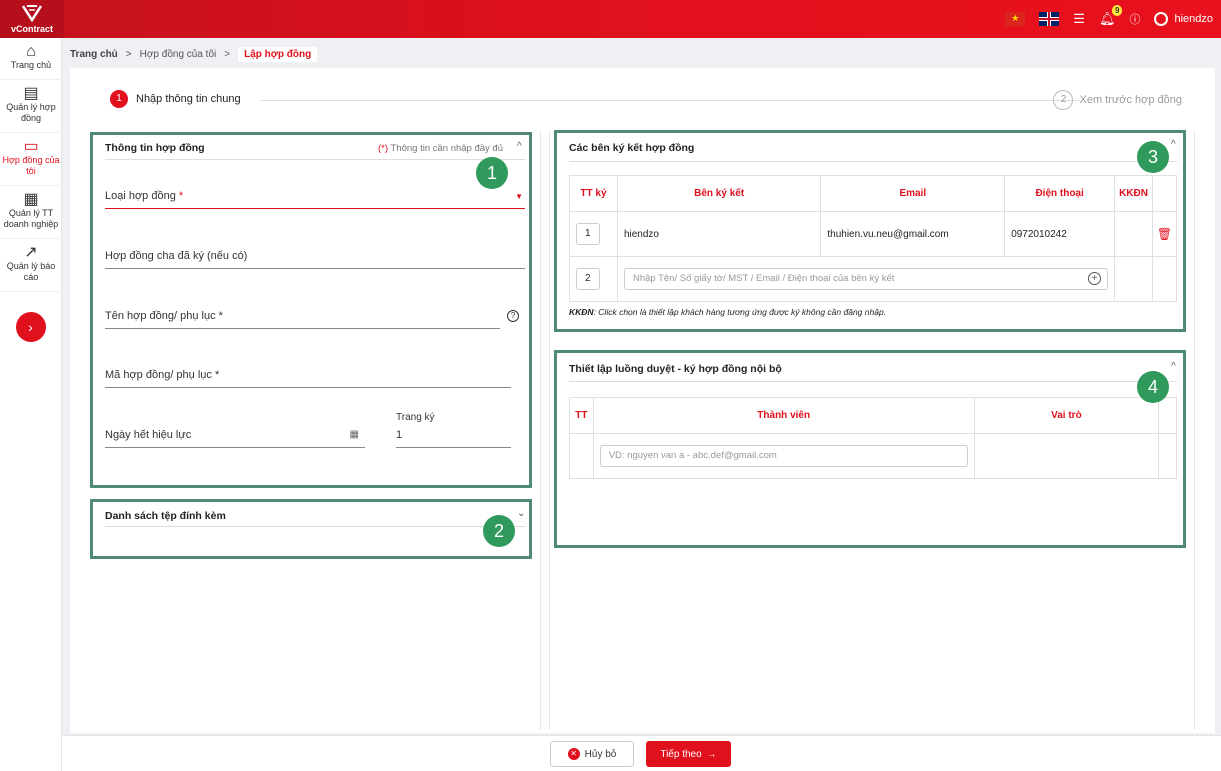  What do you see at coordinates (1153, 387) in the screenshot?
I see `annotation-badge: 4` at bounding box center [1153, 387].